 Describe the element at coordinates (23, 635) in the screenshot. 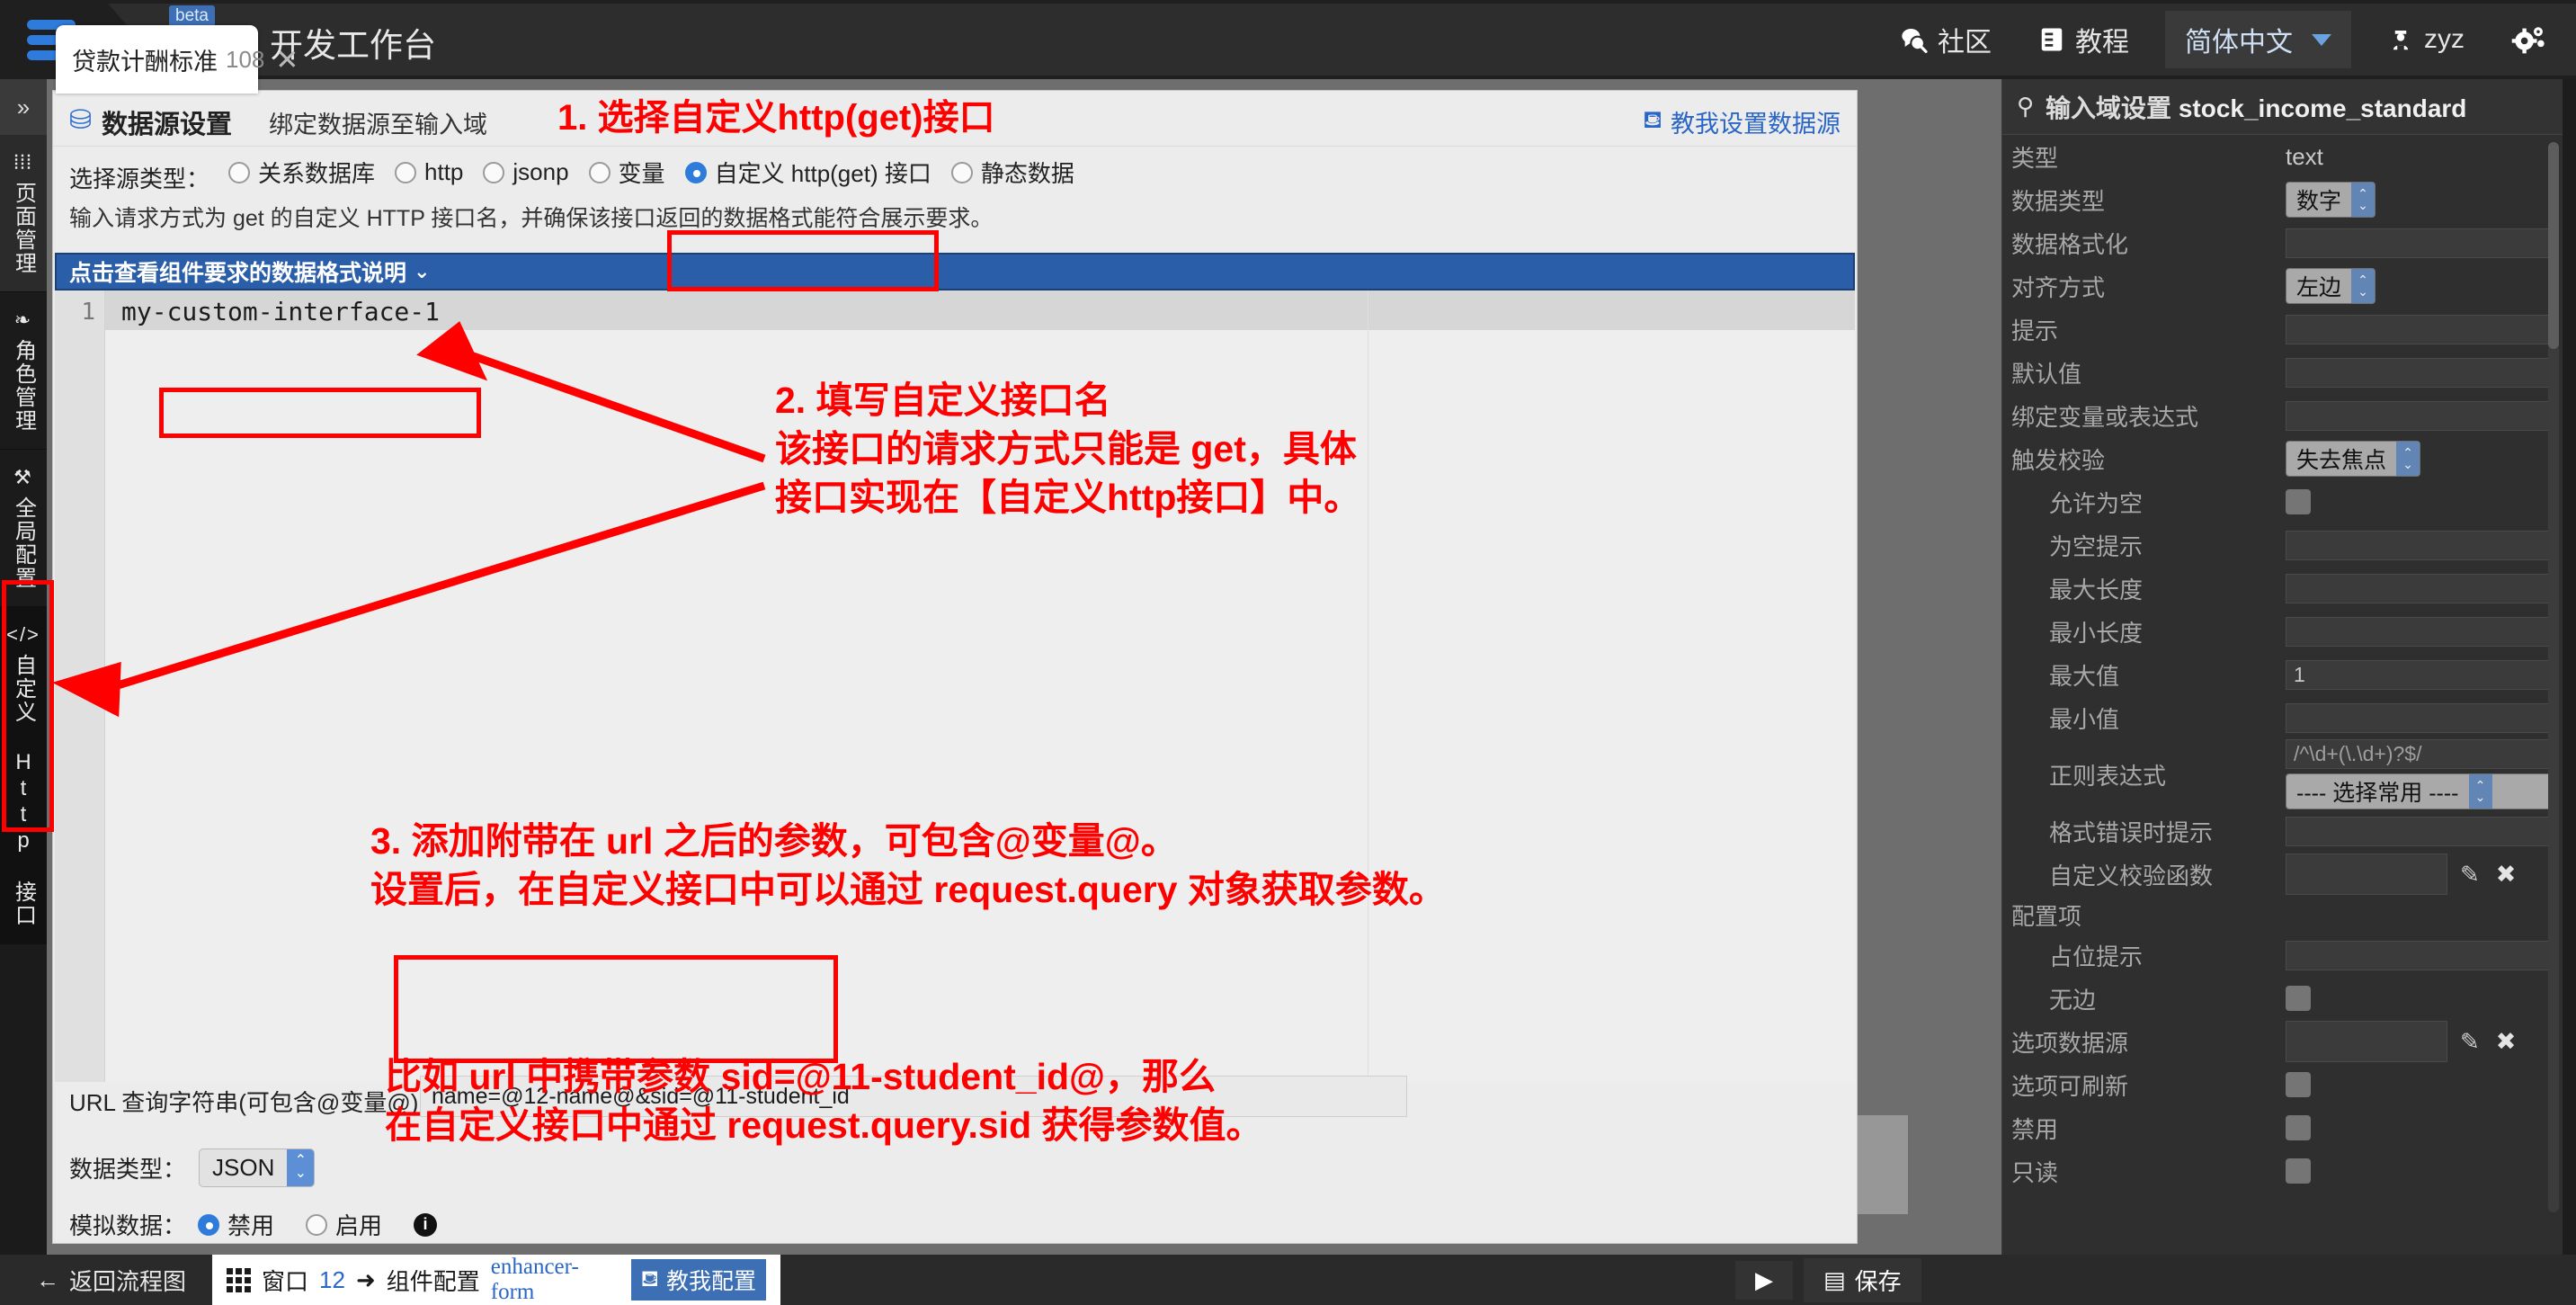

I see `code-icon: </>` at that location.